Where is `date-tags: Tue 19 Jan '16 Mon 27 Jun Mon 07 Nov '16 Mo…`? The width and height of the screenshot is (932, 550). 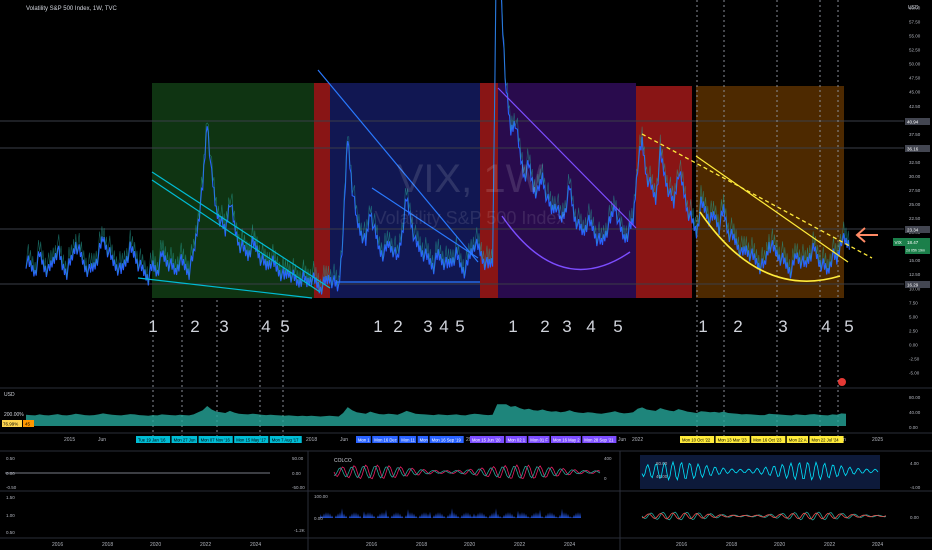 date-tags: Tue 19 Jan '16 Mon 27 Jun Mon 07 Nov '16 Mo… is located at coordinates (490, 439).